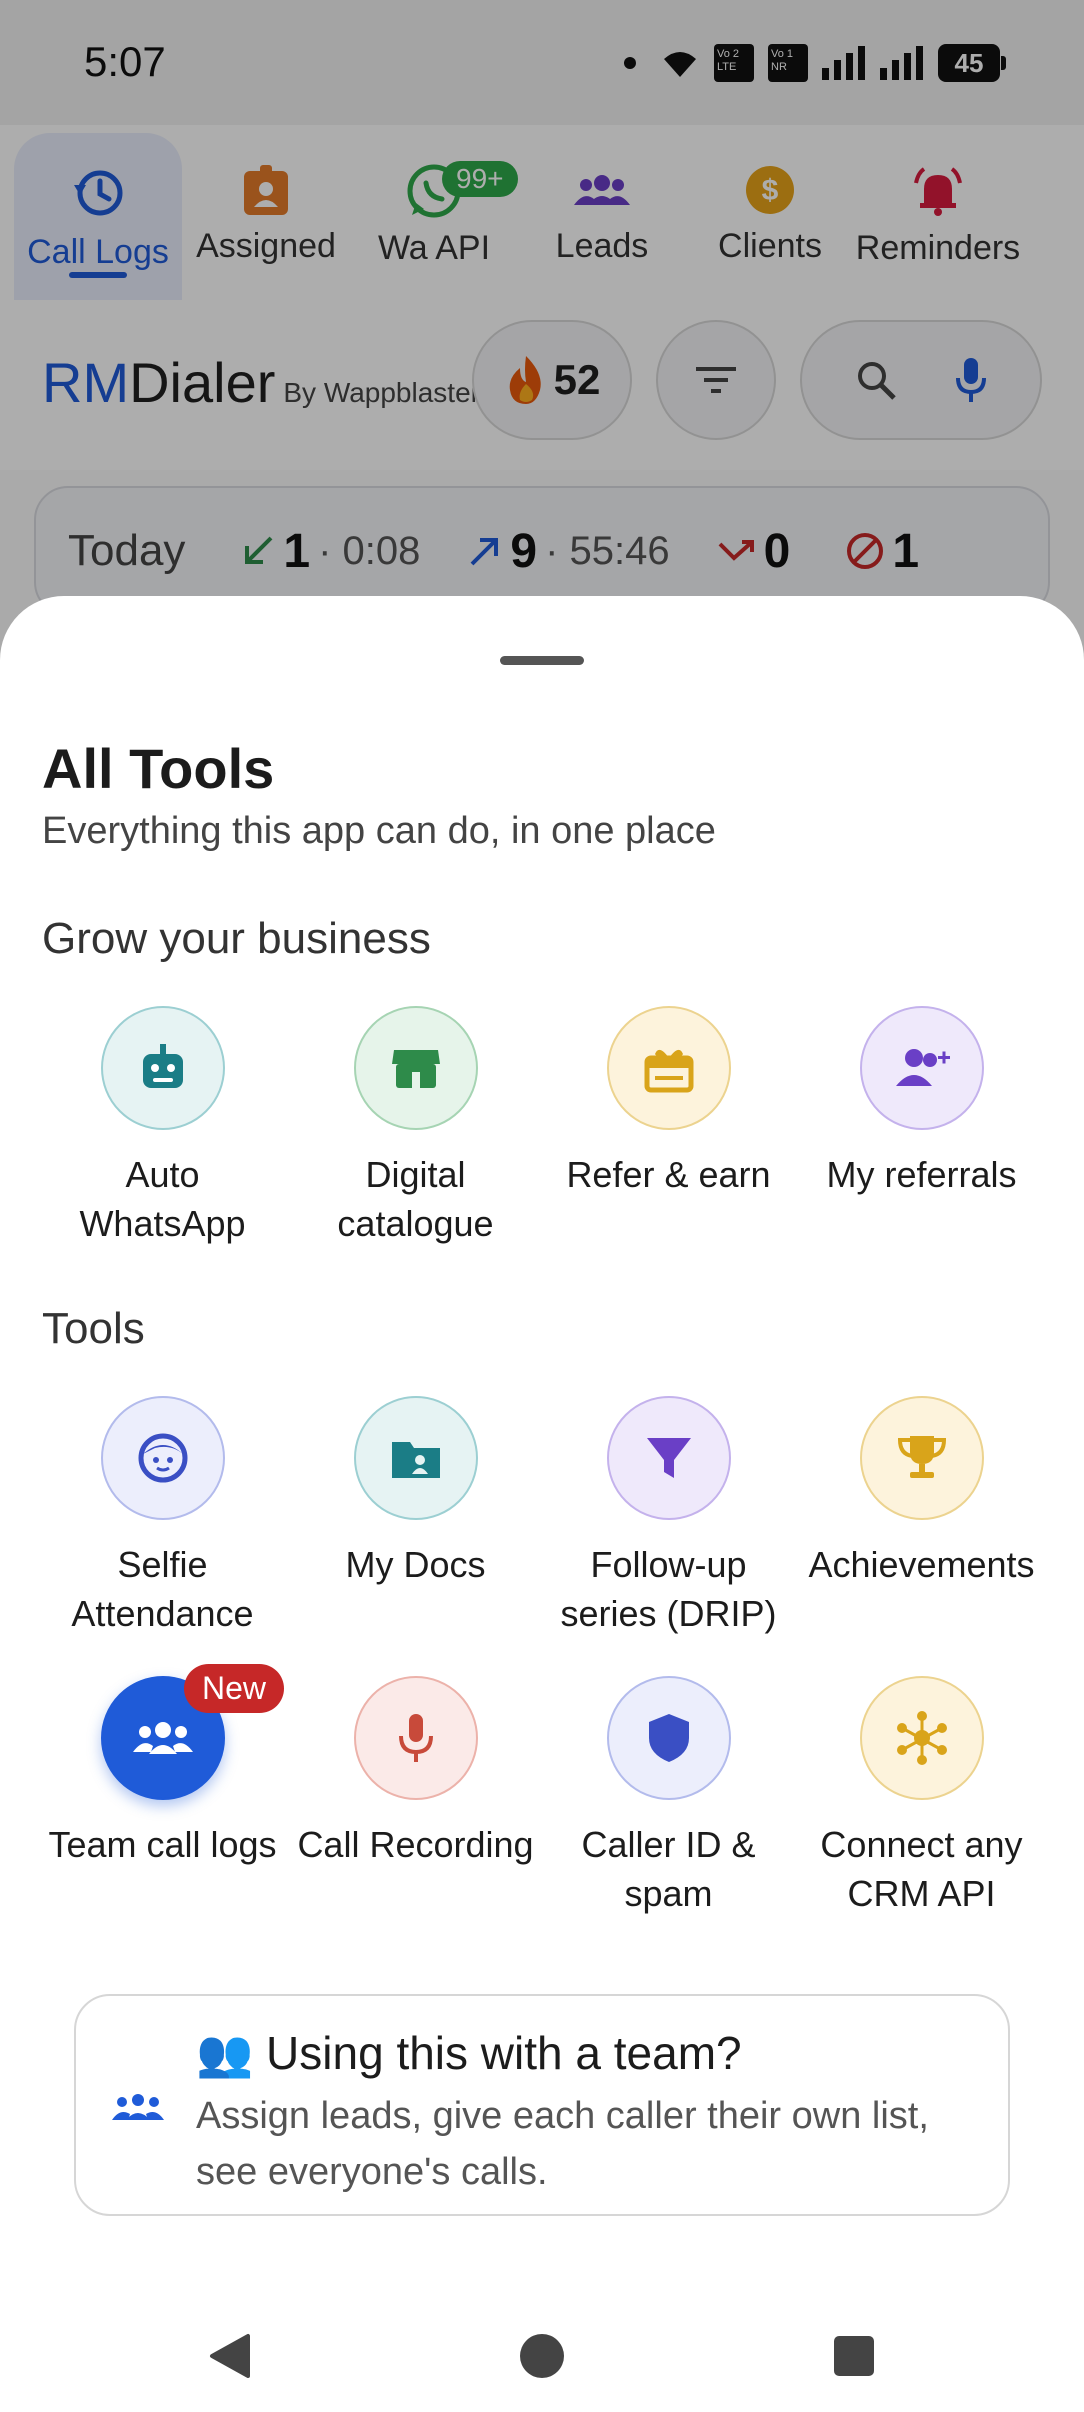 The width and height of the screenshot is (1084, 2412). I want to click on tool-label: Digital catalogue, so click(415, 1199).